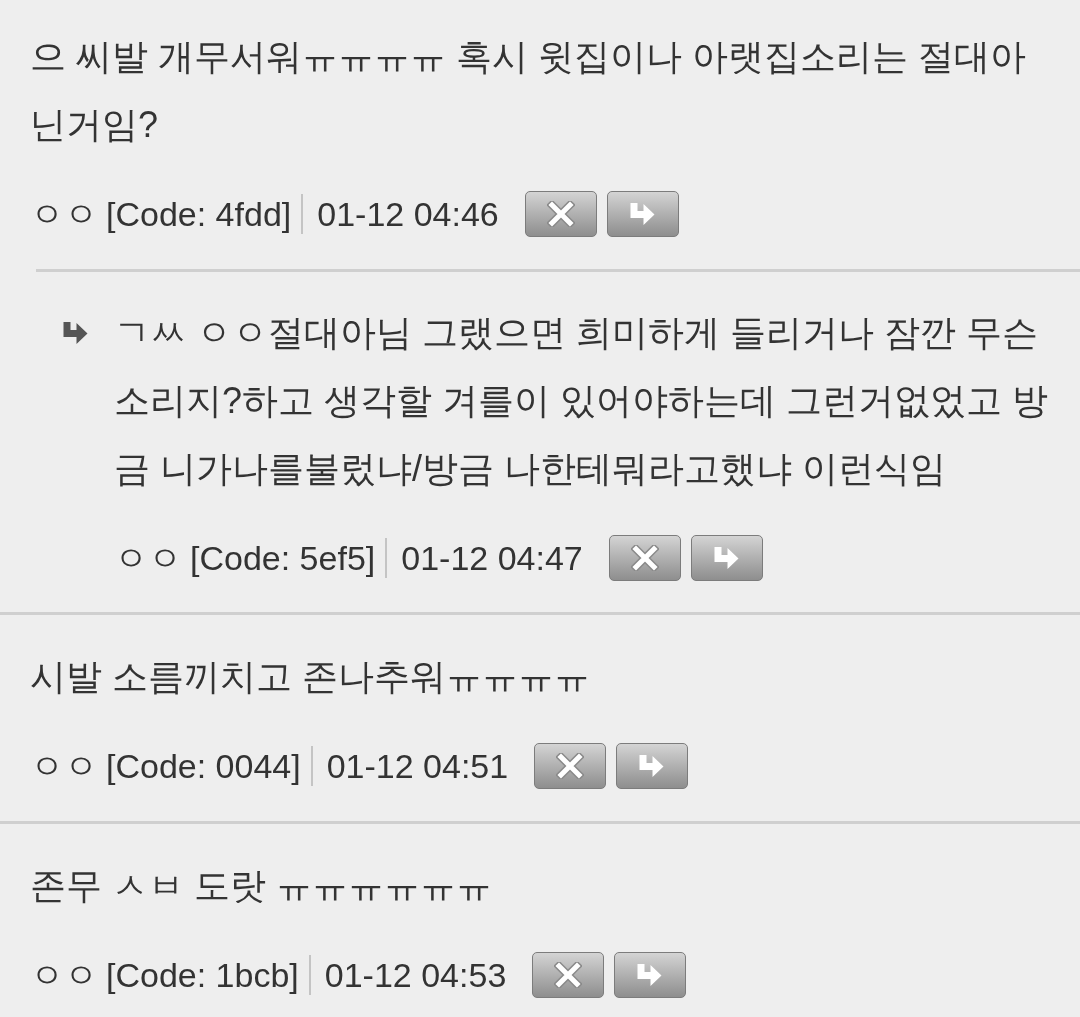 The width and height of the screenshot is (1080, 1017). I want to click on post-time: 01-12 04:51, so click(417, 766).